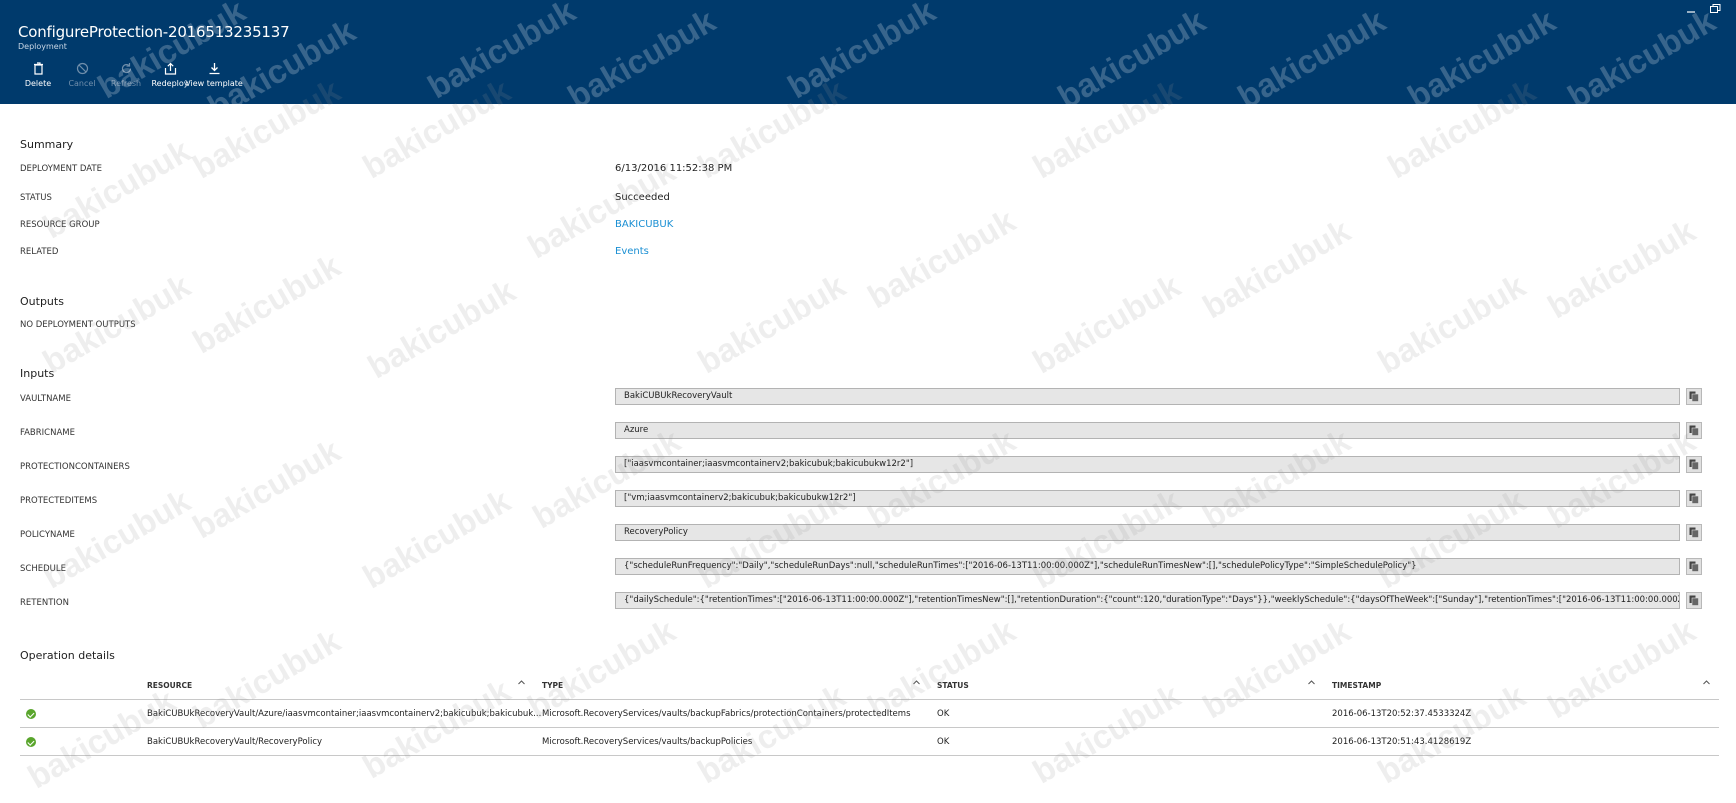 The height and width of the screenshot is (803, 1736). Describe the element at coordinates (869, 685) in the screenshot. I see `grid-header: RESOURCE TYPE STATUS TIMESTAMP` at that location.